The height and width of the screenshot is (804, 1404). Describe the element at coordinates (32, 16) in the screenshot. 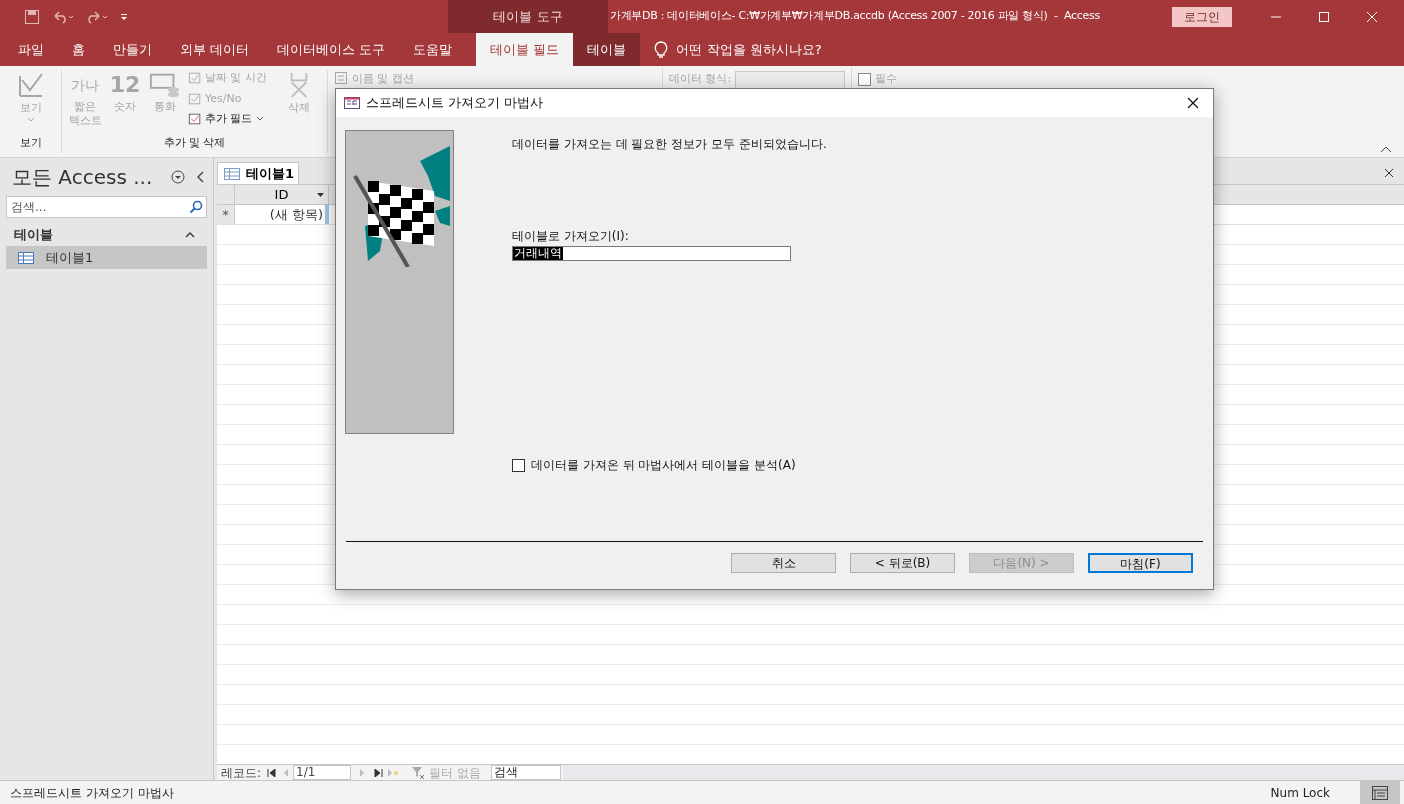

I see `save-icon` at that location.